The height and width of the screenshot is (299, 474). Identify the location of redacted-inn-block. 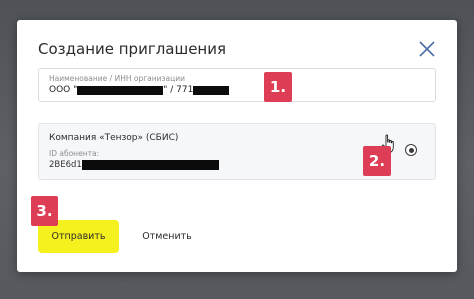
(211, 90).